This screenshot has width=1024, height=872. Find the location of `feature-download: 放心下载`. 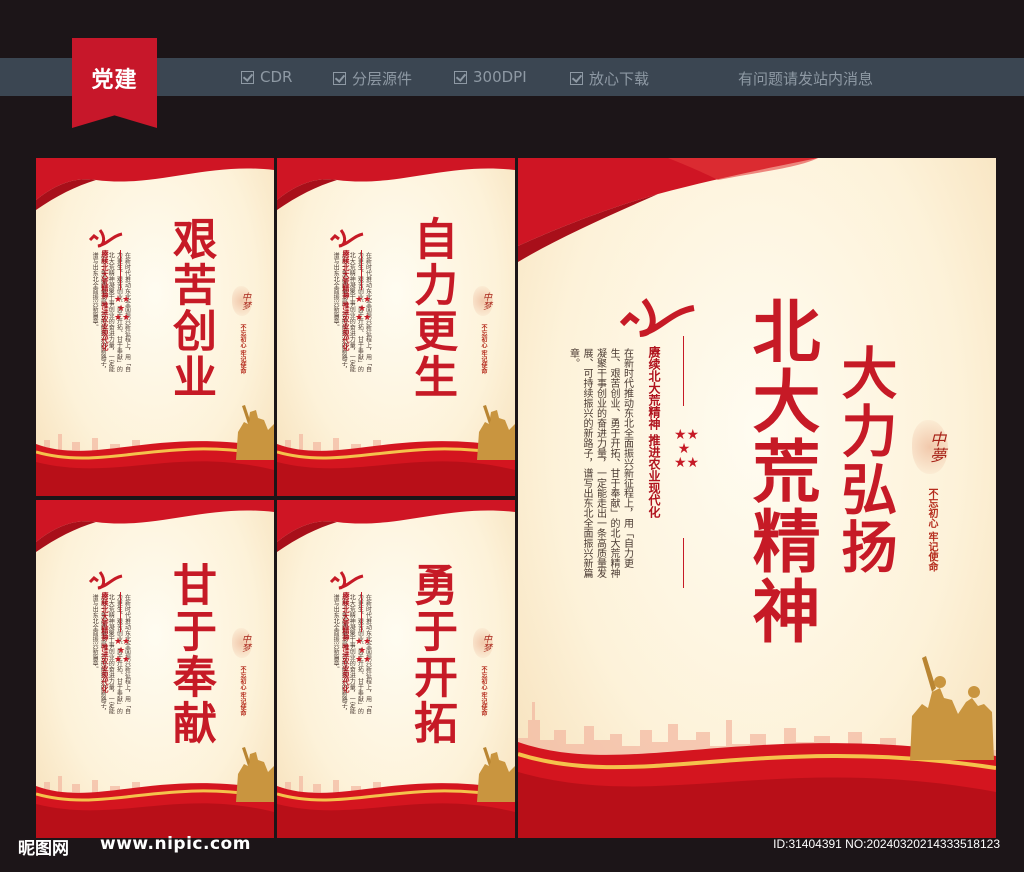

feature-download: 放心下载 is located at coordinates (609, 78).